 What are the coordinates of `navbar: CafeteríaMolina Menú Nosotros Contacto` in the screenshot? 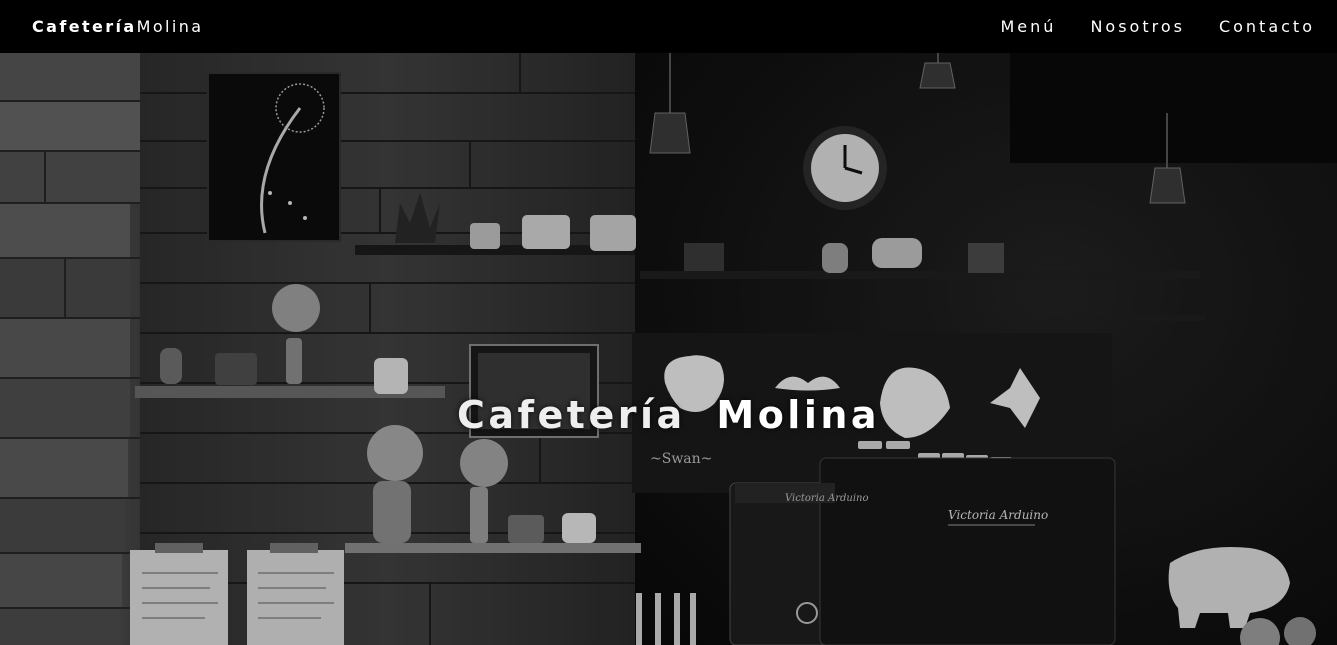 It's located at (668, 26).